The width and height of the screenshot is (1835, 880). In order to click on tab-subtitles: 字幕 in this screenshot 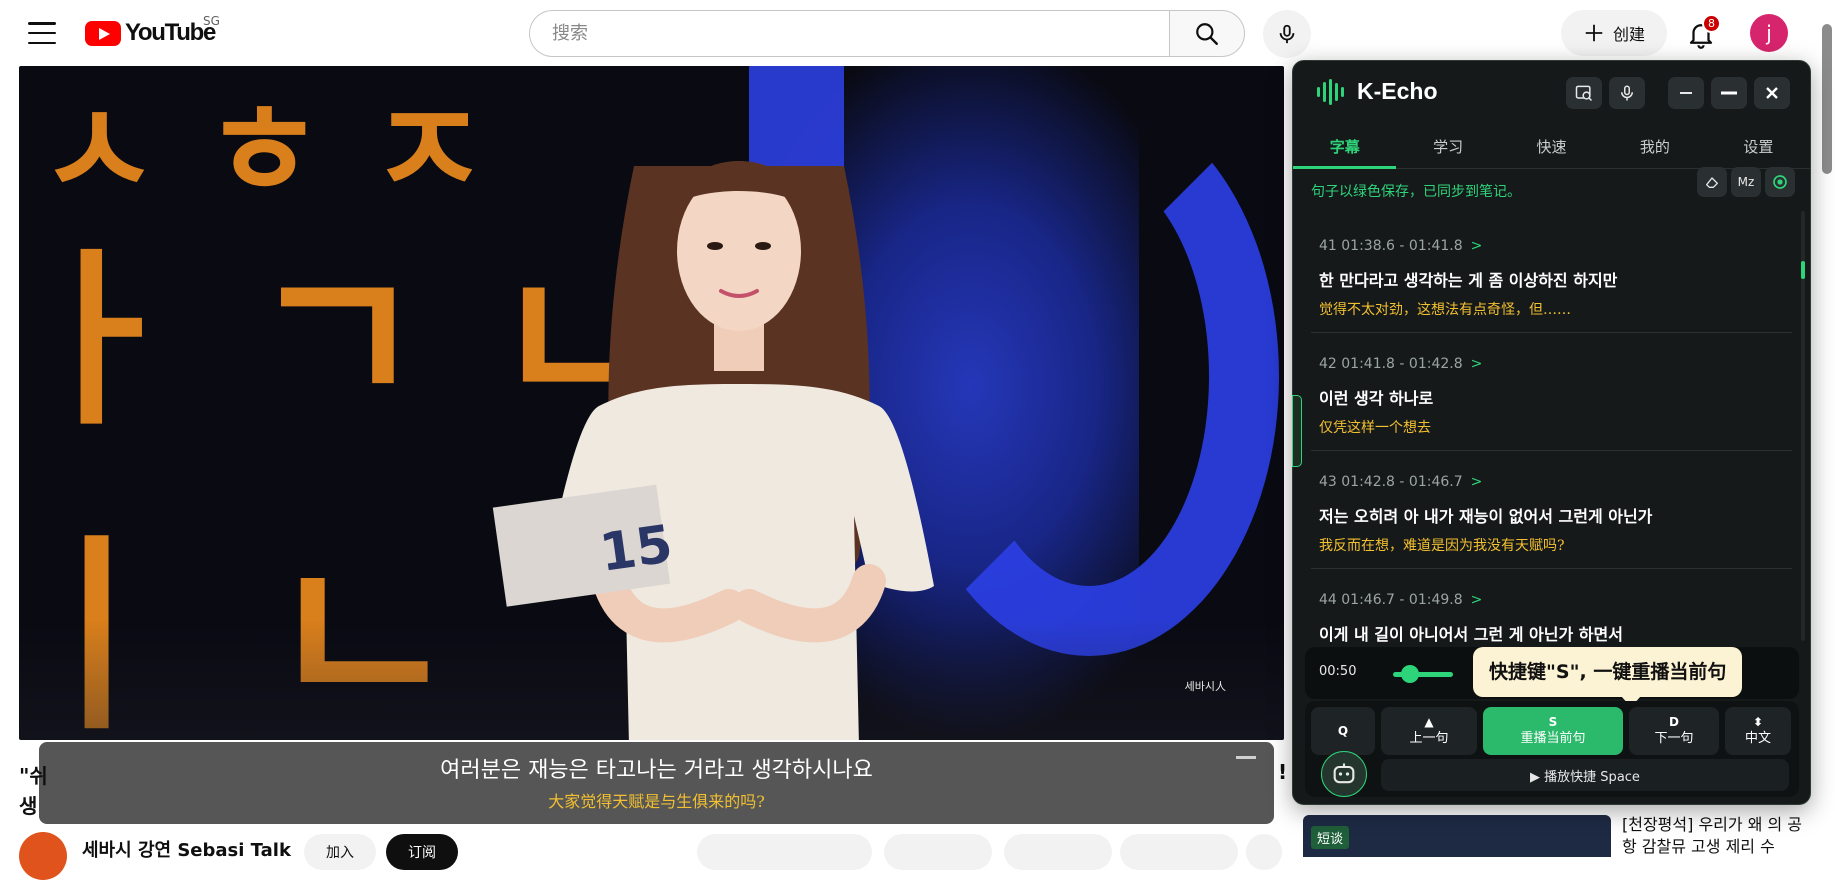, I will do `click(1345, 148)`.